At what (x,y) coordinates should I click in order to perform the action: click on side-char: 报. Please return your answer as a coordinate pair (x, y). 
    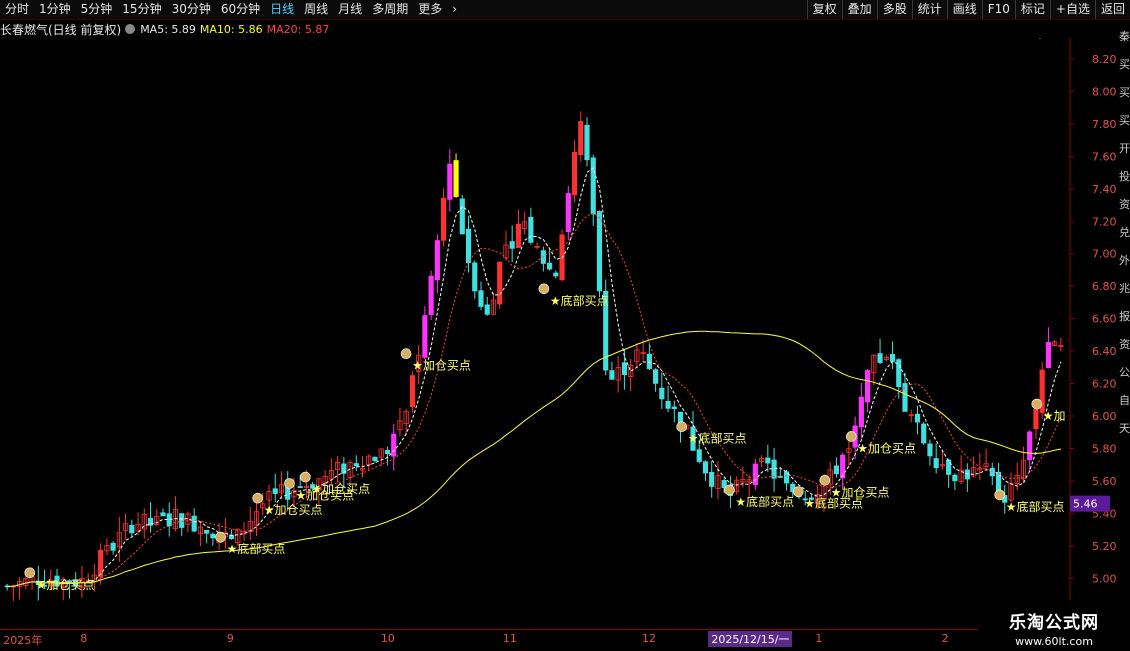
    Looking at the image, I should click on (1124, 316).